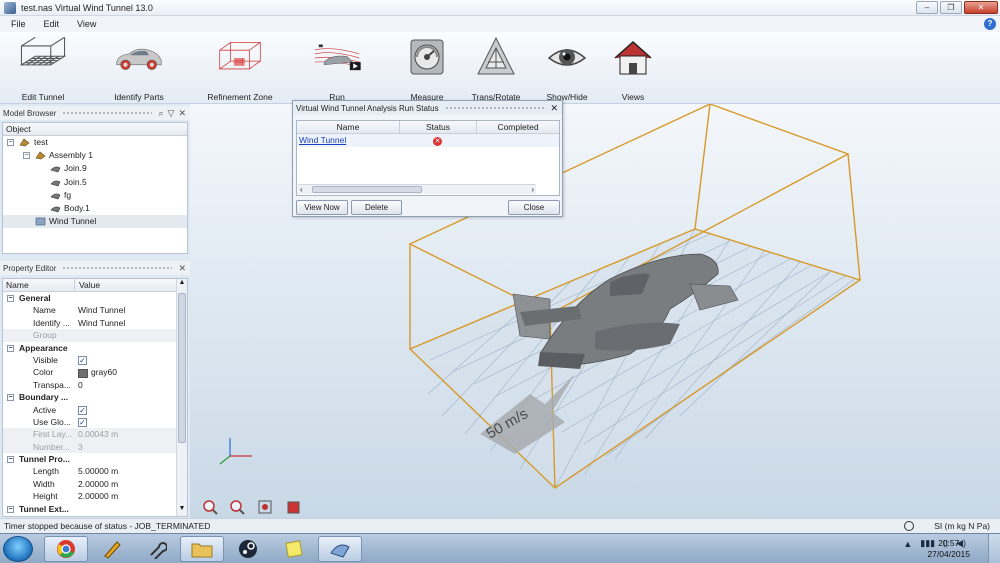 Image resolution: width=1000 pixels, height=563 pixels. Describe the element at coordinates (927, 7) in the screenshot. I see `minimize-button: –` at that location.